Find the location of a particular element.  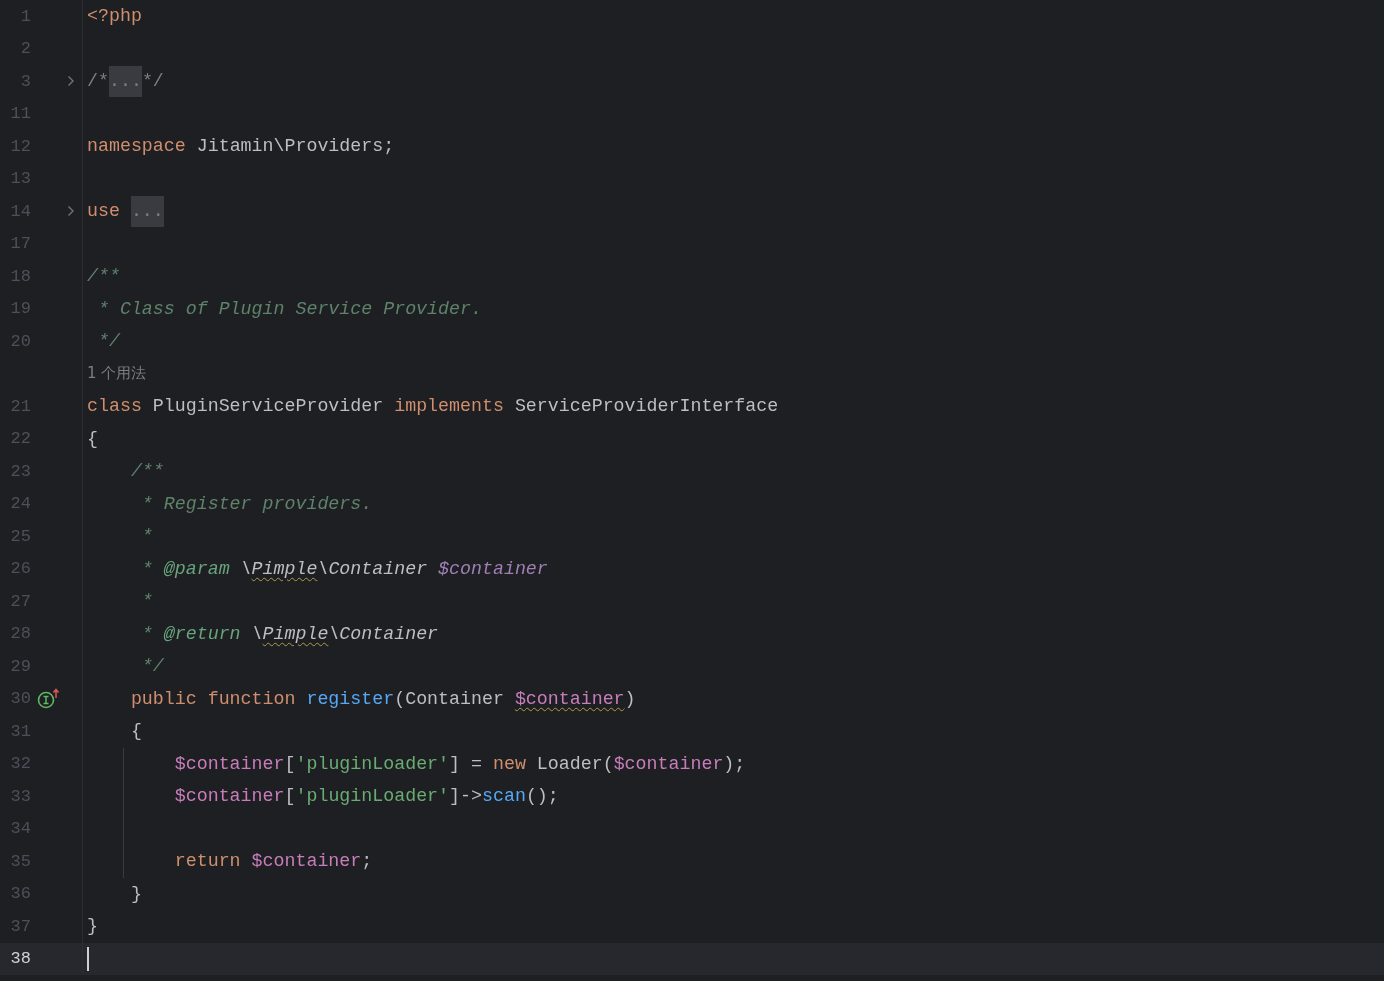

code-text: Loader( is located at coordinates (574, 763).